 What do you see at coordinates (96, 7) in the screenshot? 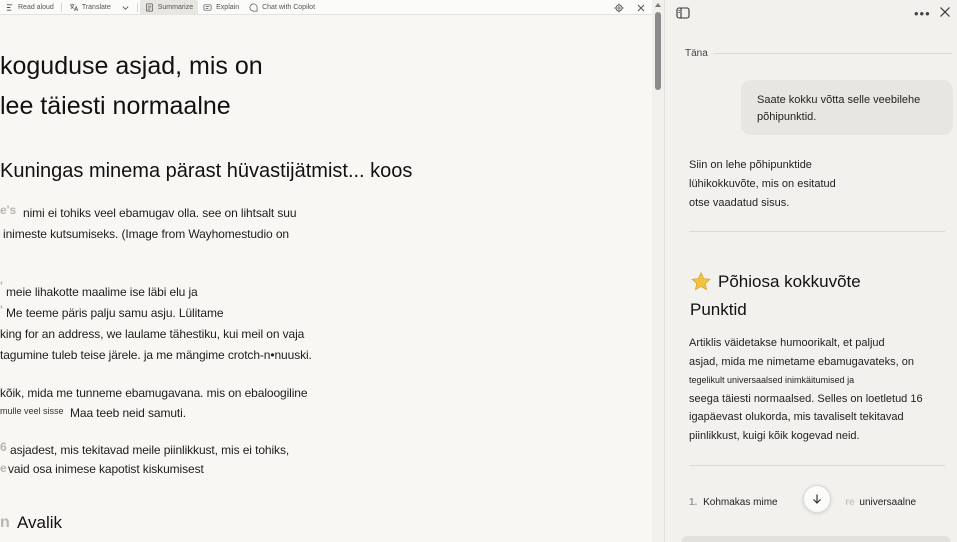
I see `translate-label: Translate` at bounding box center [96, 7].